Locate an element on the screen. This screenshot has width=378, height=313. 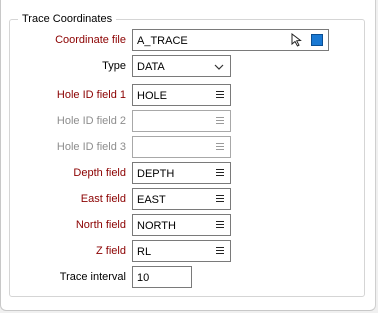
depth-field-label: Depth field is located at coordinates (99, 173).